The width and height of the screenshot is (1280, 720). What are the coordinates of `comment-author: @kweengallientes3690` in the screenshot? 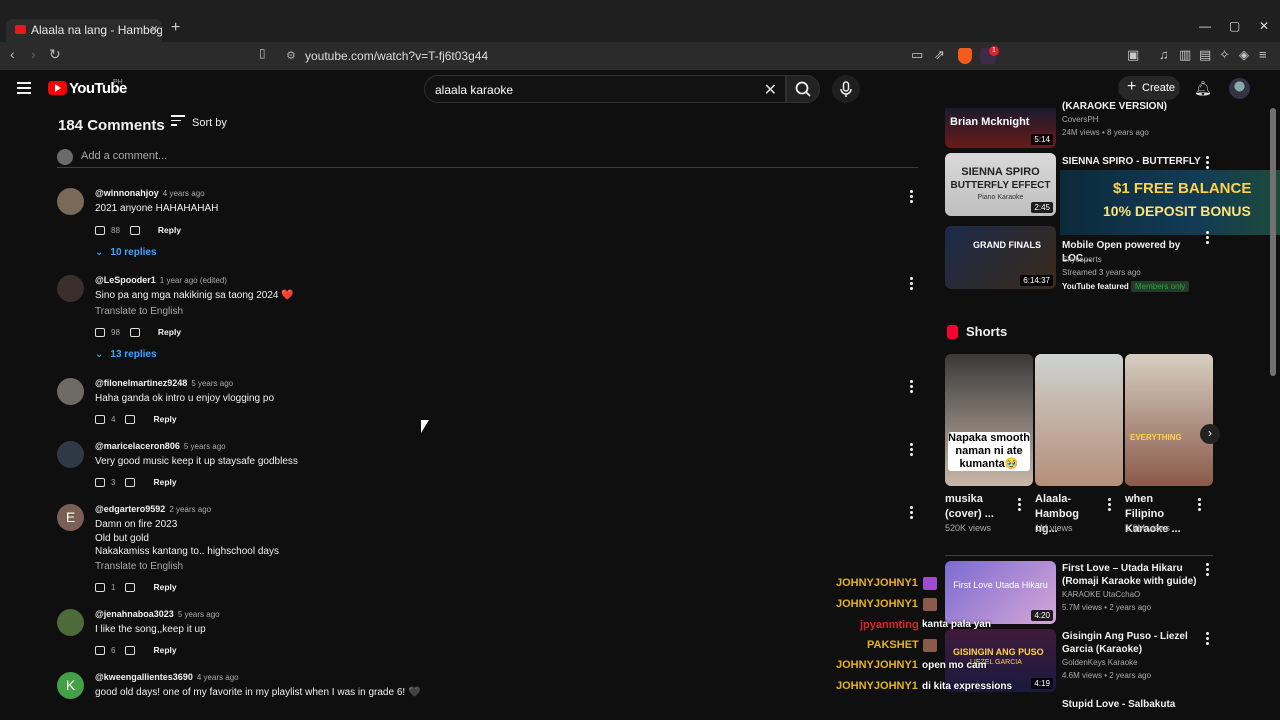 It's located at (144, 677).